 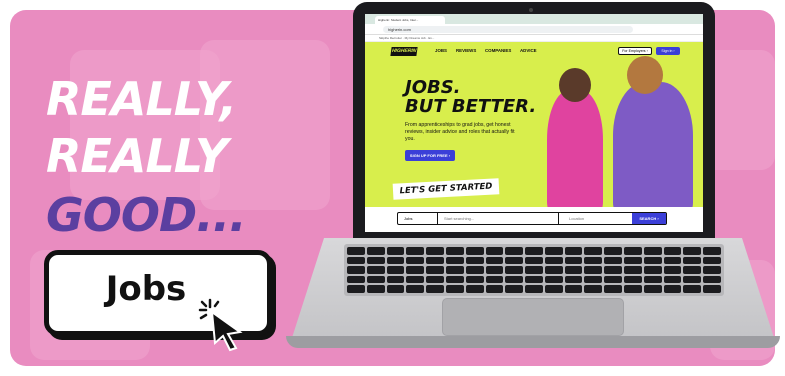 What do you see at coordinates (430, 155) in the screenshot?
I see `signup-button: SIGN UP FOR FREE ›` at bounding box center [430, 155].